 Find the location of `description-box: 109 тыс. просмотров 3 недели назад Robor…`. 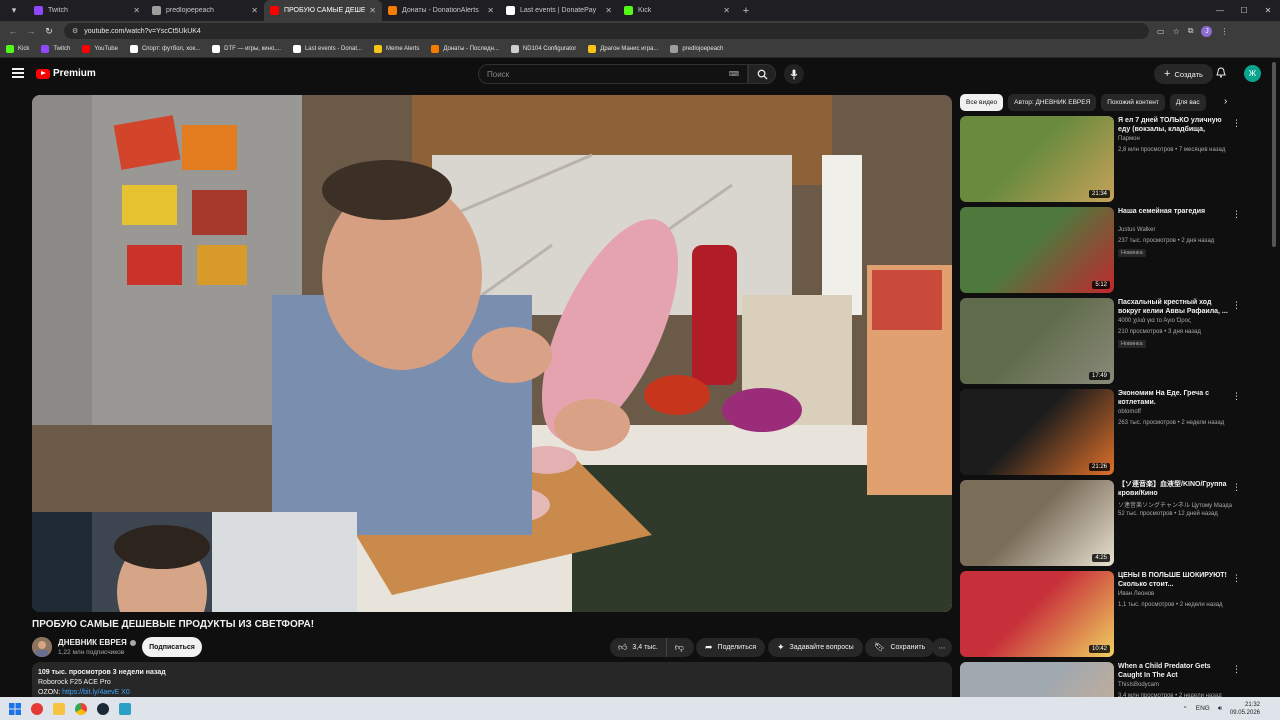

description-box: 109 тыс. просмотров 3 недели назад Robor… is located at coordinates (492, 682).